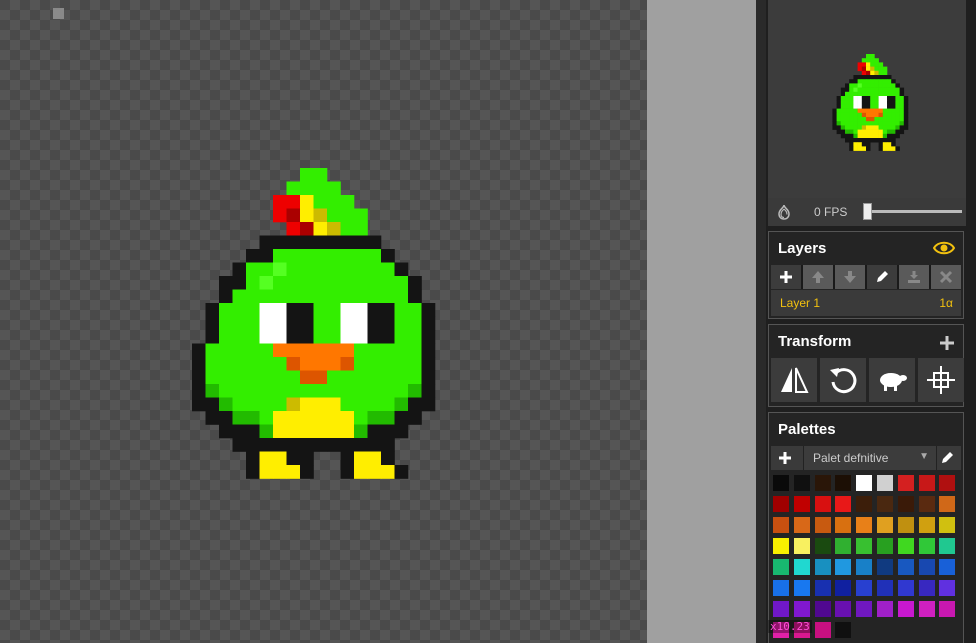 This screenshot has width=976, height=643. Describe the element at coordinates (866, 303) in the screenshot. I see `layer-item: Layer 1 1α` at that location.